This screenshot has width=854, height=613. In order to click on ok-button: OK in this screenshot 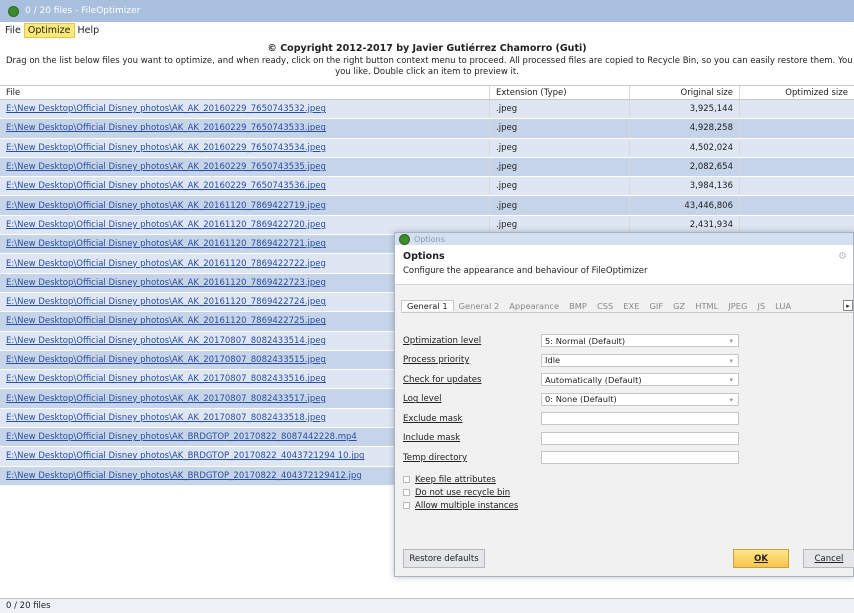, I will do `click(761, 558)`.